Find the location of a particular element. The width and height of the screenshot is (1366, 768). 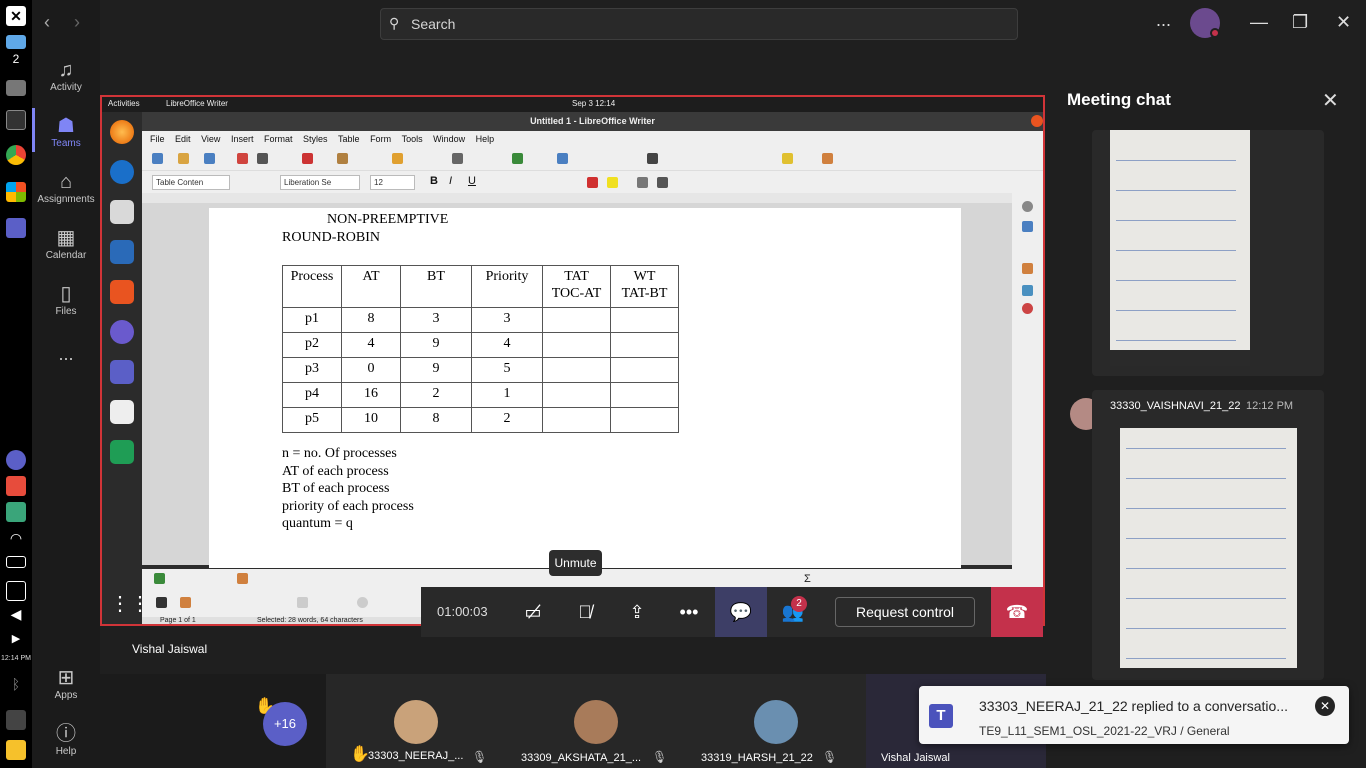

menu-tools: Tools is located at coordinates (412, 139).